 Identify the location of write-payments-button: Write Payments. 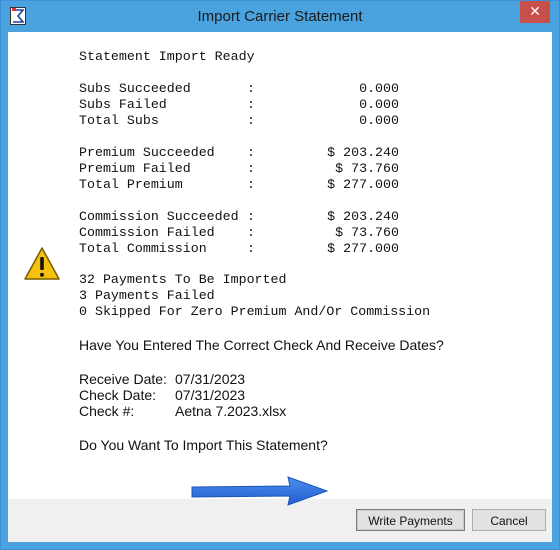
(410, 520).